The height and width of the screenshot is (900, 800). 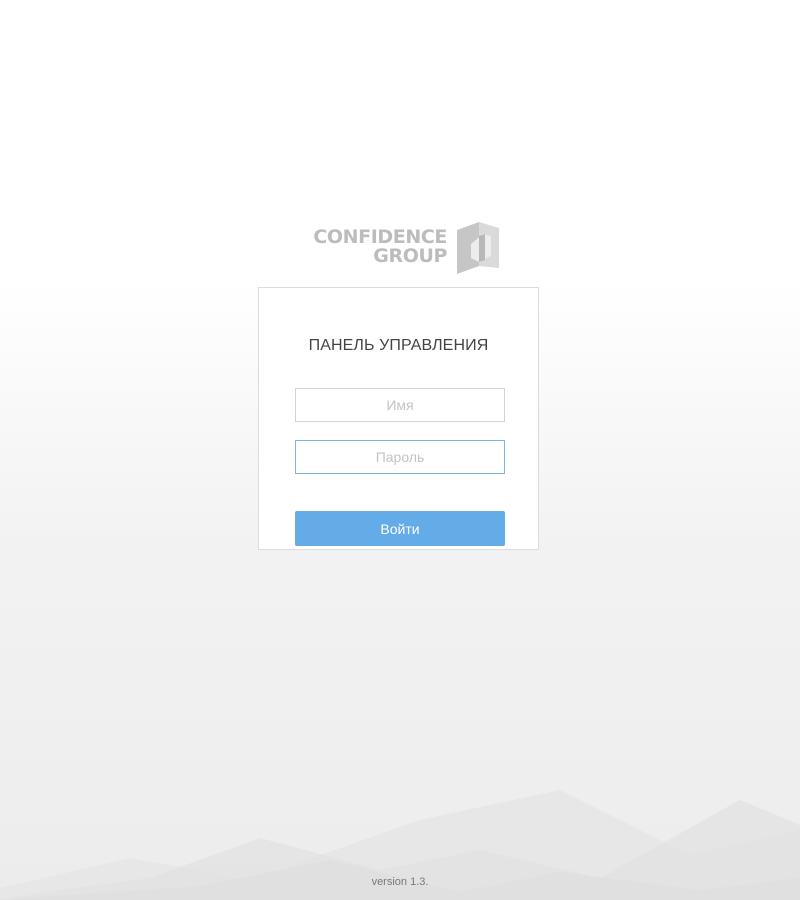 What do you see at coordinates (410, 256) in the screenshot?
I see `logo-line-2: GROUP` at bounding box center [410, 256].